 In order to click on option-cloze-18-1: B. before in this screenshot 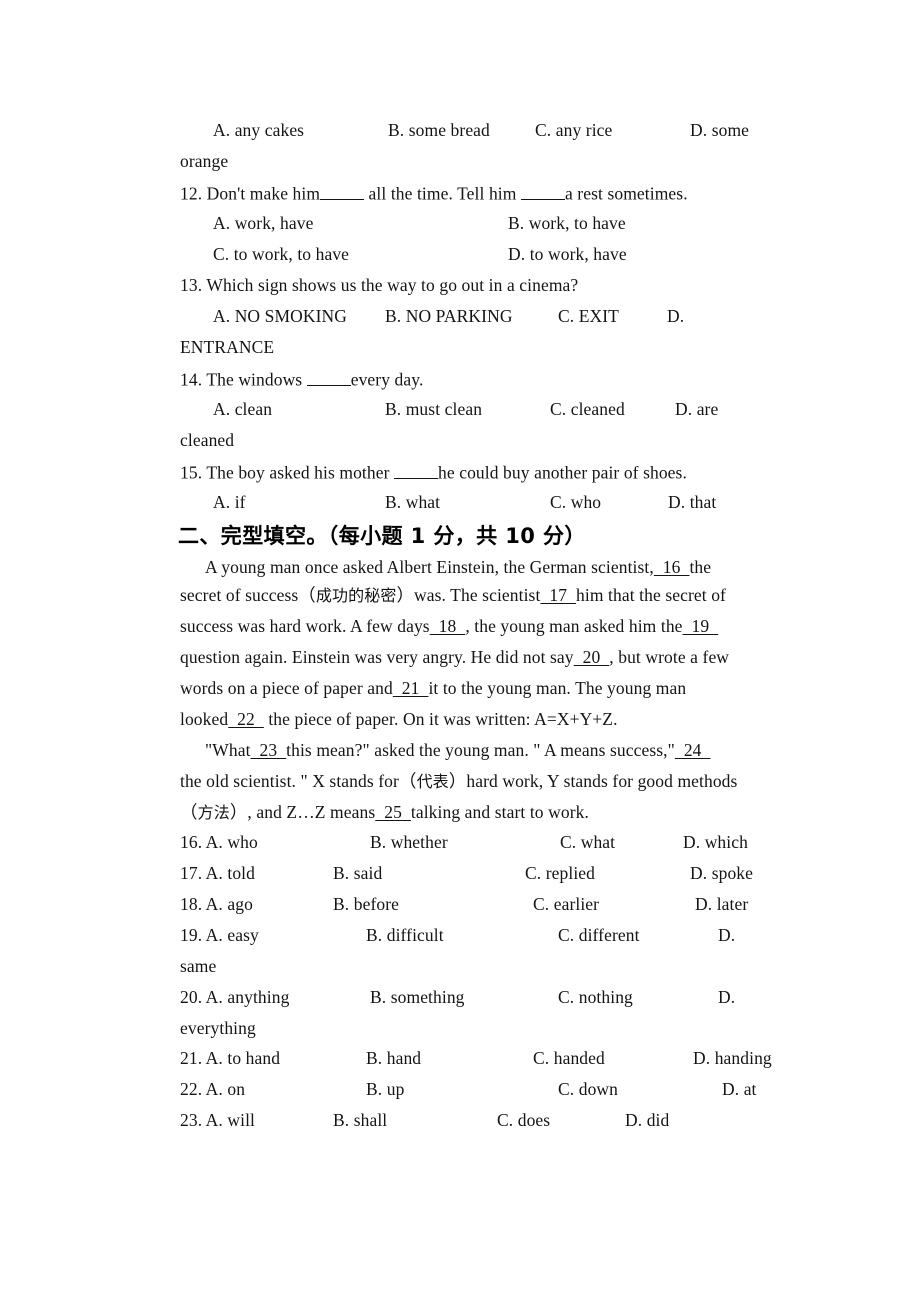, I will do `click(366, 904)`.